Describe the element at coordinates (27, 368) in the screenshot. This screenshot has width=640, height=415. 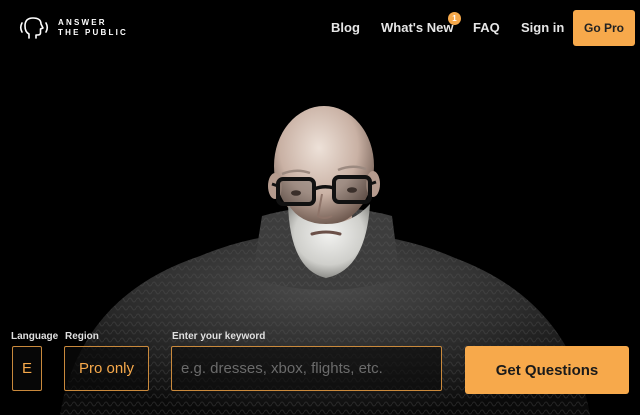
I see `language-select: E` at that location.